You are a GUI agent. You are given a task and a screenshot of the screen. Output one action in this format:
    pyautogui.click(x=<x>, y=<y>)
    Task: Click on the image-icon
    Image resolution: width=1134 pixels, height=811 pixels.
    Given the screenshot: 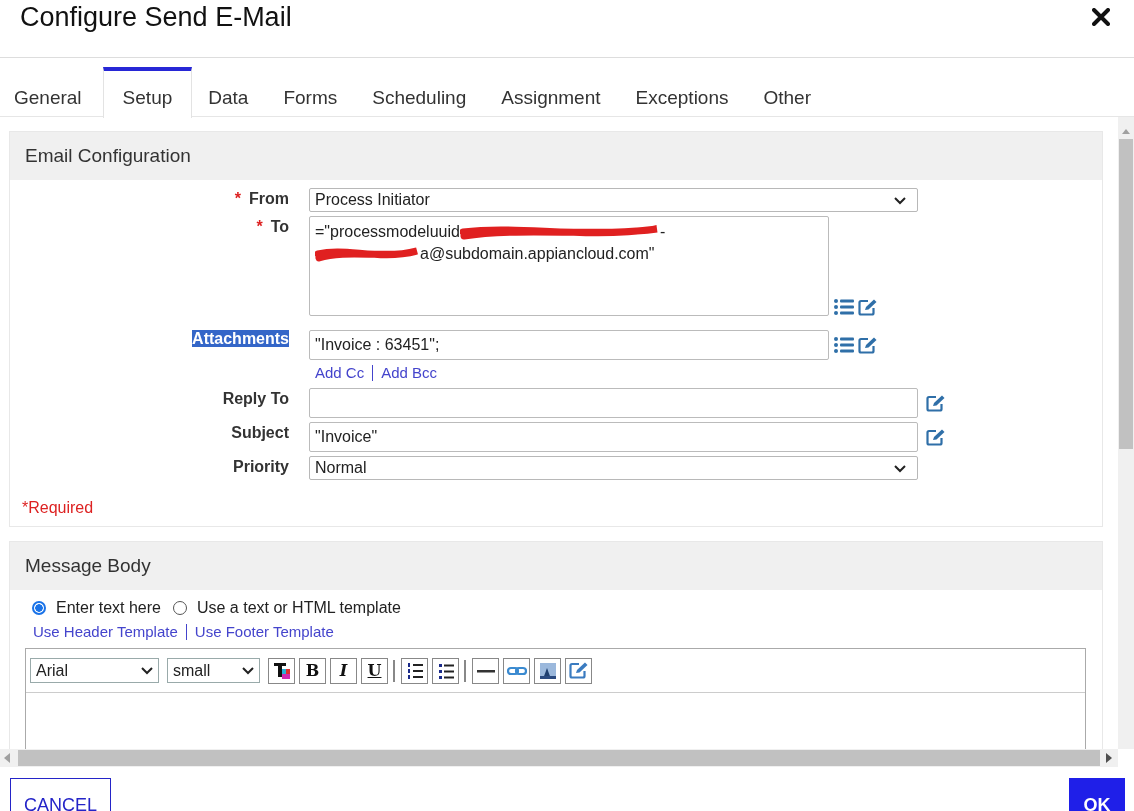 What is the action you would take?
    pyautogui.click(x=547, y=670)
    